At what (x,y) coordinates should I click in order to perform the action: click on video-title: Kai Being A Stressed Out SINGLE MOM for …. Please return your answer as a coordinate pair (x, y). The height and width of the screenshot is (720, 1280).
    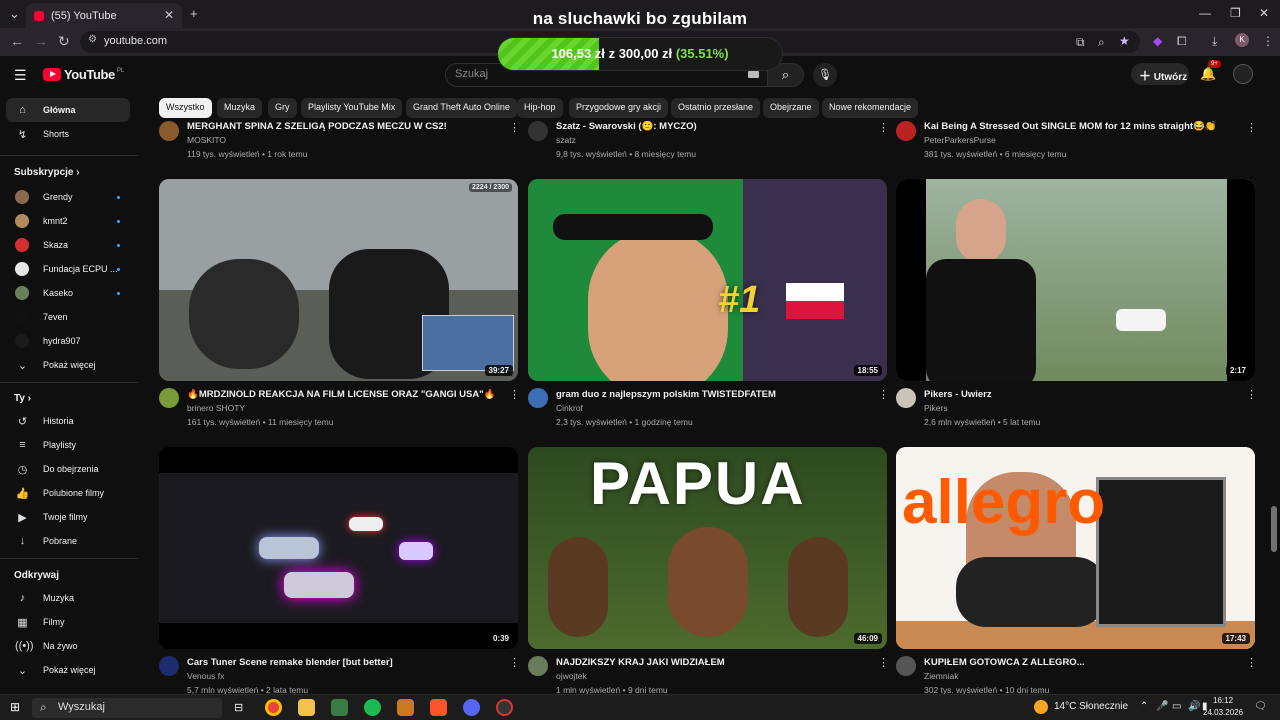
    Looking at the image, I should click on (1074, 126).